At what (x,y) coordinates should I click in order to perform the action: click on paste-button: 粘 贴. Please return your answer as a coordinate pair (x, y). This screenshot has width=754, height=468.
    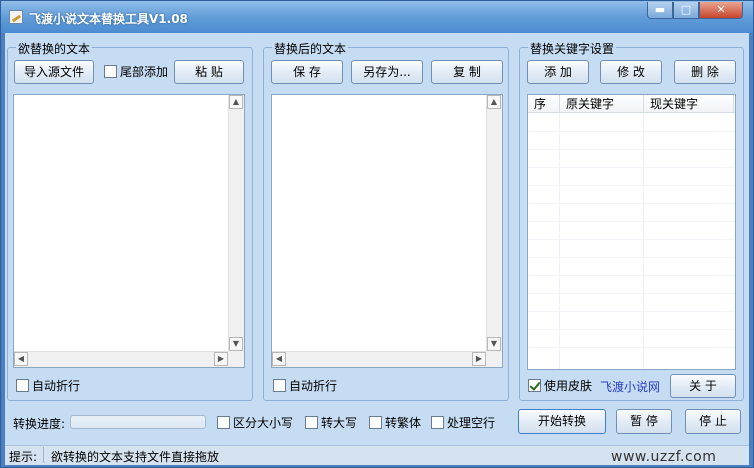
    Looking at the image, I should click on (209, 72).